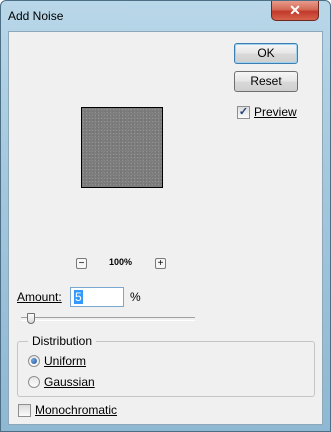 The width and height of the screenshot is (331, 432). I want to click on close-icon: ✕, so click(295, 10).